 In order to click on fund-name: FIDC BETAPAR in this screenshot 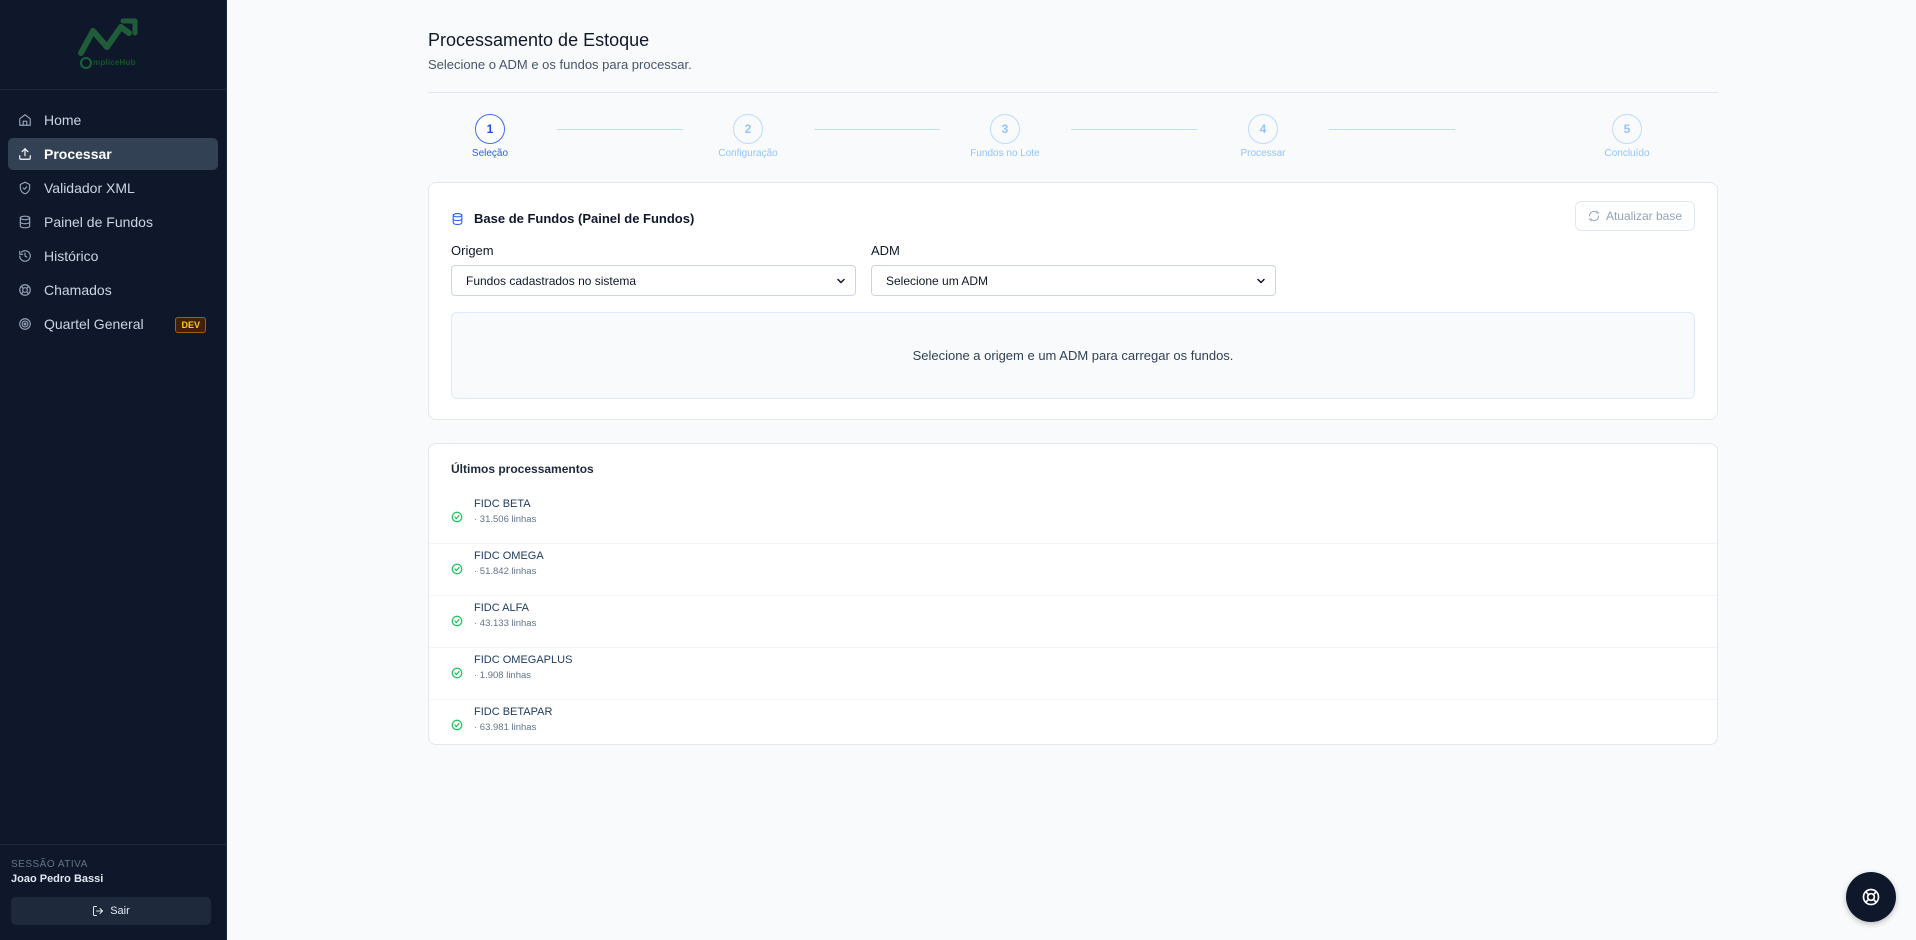, I will do `click(513, 712)`.